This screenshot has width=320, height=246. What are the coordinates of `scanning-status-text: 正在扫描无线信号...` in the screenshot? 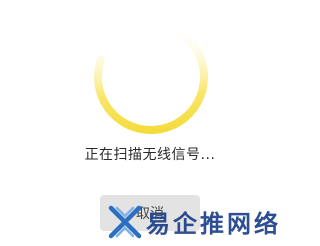 It's located at (150, 155).